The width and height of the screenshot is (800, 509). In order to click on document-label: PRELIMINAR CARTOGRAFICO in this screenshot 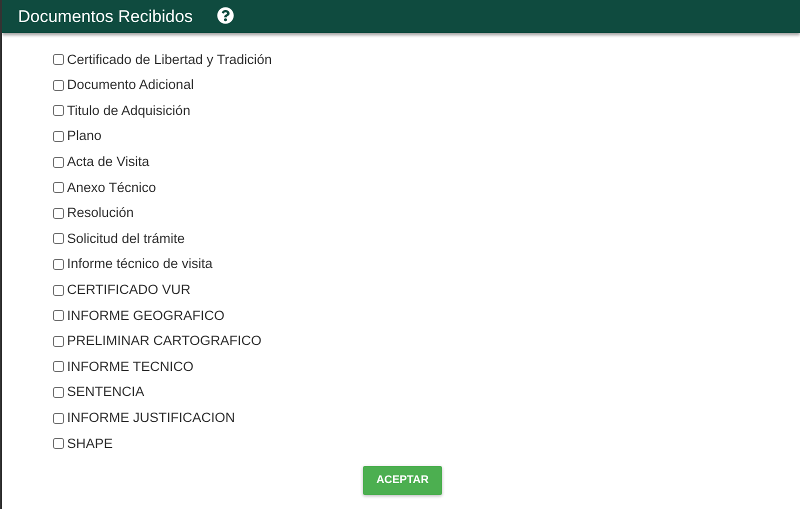, I will do `click(164, 341)`.